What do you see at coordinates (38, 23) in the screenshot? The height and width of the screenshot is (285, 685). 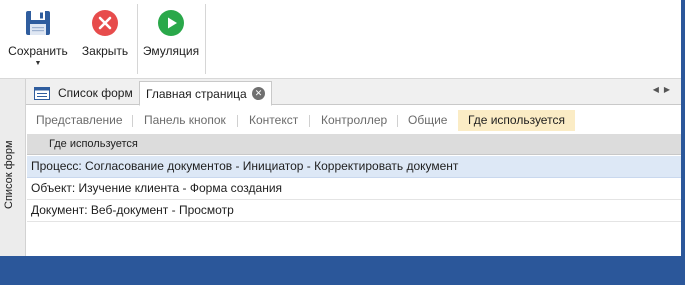 I see `save-disk-icon` at bounding box center [38, 23].